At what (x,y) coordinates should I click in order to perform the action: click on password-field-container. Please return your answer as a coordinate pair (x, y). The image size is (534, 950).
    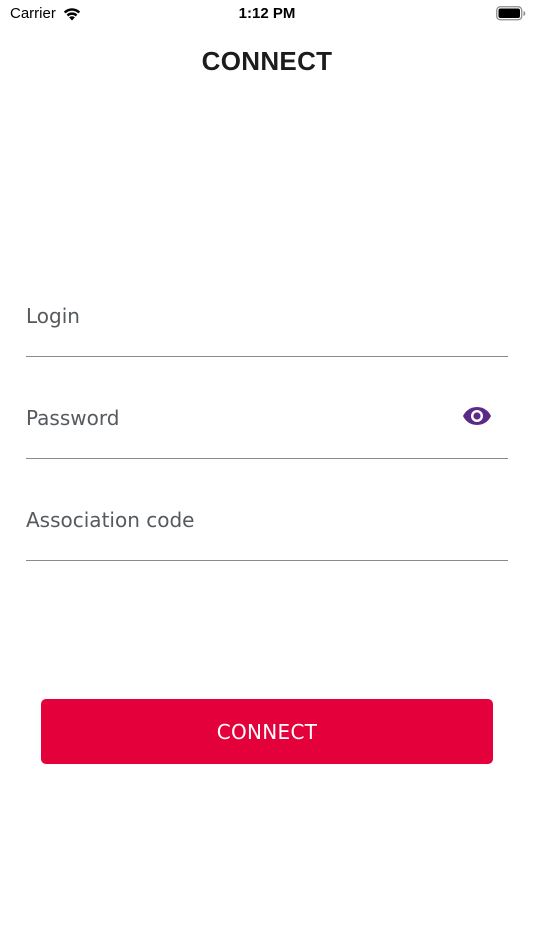
    Looking at the image, I should click on (267, 428).